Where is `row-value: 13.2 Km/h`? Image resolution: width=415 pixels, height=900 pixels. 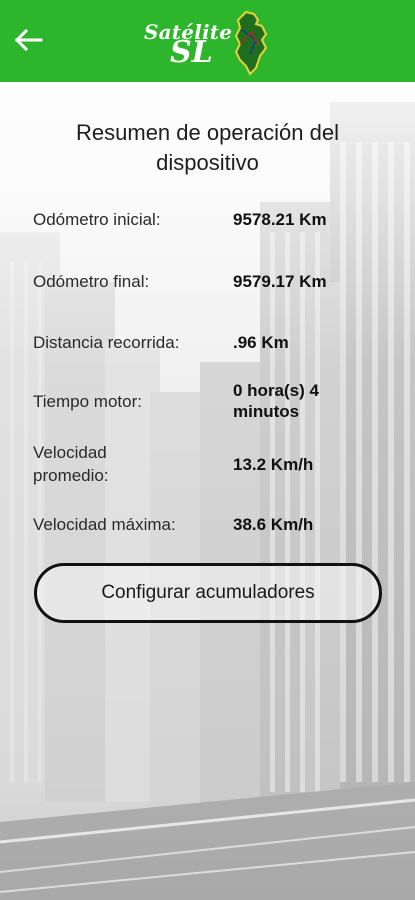
row-value: 13.2 Km/h is located at coordinates (273, 464).